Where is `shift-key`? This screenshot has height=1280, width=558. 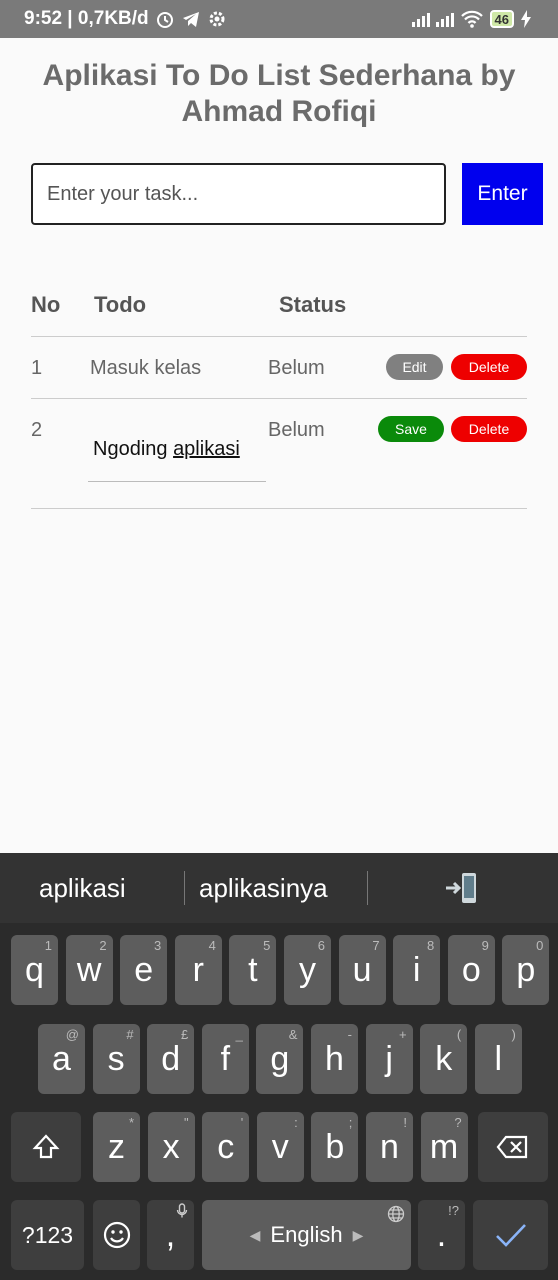
shift-key is located at coordinates (46, 1147).